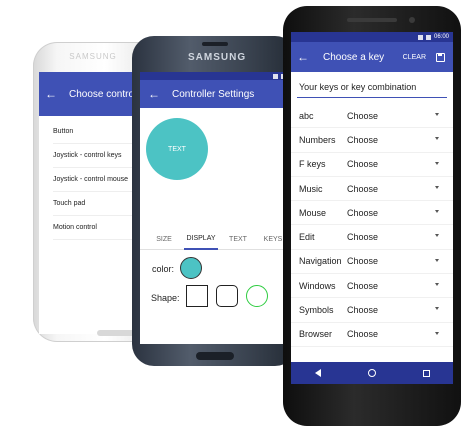  Describe the element at coordinates (165, 298) in the screenshot. I see `shape-label: Shape:` at that location.